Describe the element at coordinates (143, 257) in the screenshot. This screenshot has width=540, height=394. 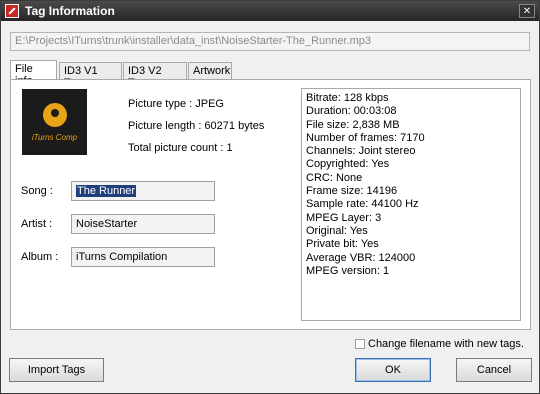
I see `album-field: iTurns Compilation` at that location.